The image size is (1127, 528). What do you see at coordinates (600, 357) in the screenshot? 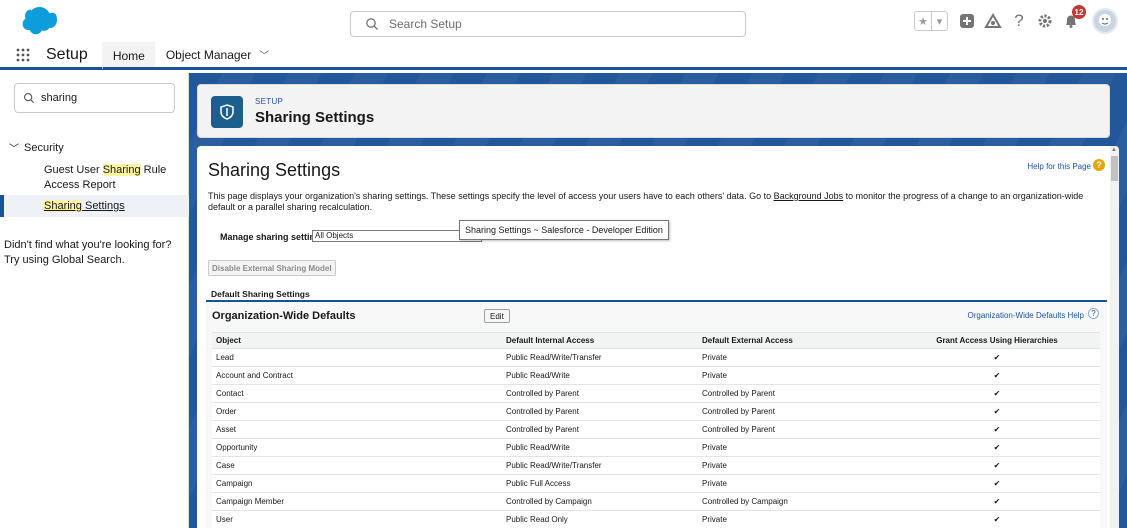
I see `cell-internal-access: Public Read/Write/Transfer` at bounding box center [600, 357].